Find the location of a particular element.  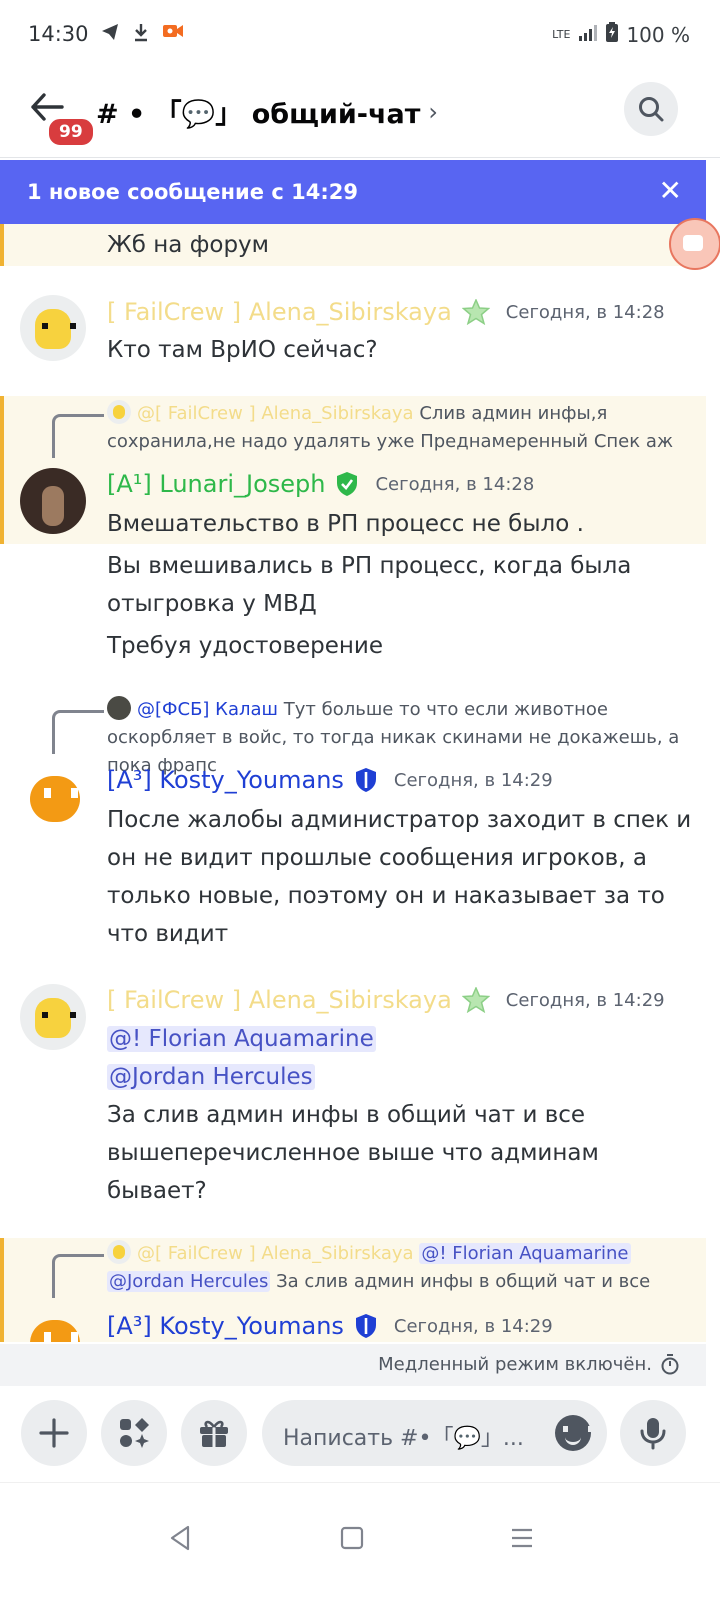

channel-header: 99 # • 「💬」 общий-чат › is located at coordinates (360, 115).